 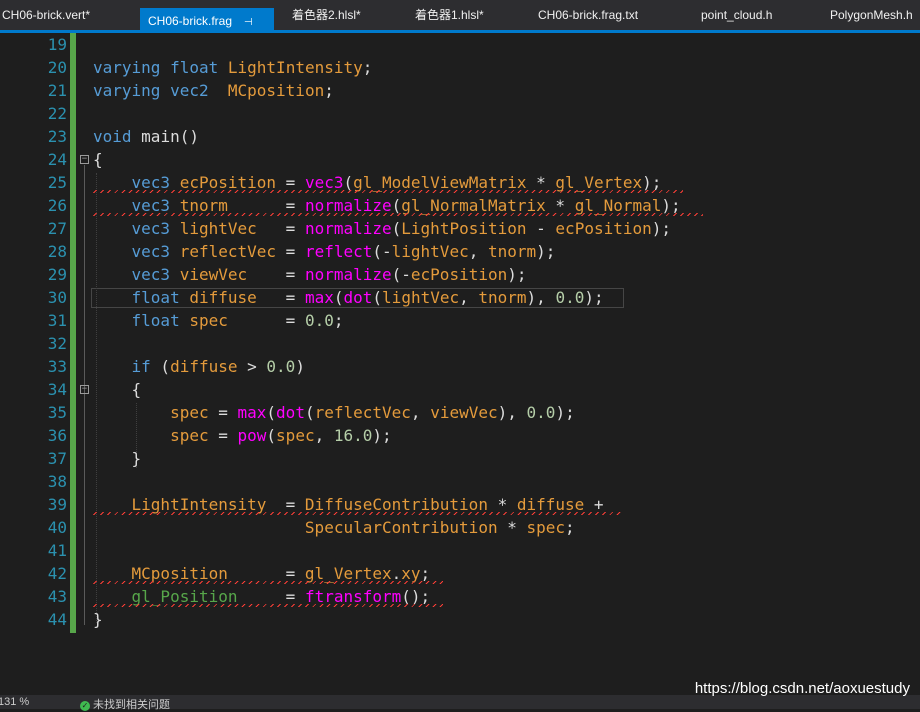 I want to click on line-number: 19, so click(x=57, y=44).